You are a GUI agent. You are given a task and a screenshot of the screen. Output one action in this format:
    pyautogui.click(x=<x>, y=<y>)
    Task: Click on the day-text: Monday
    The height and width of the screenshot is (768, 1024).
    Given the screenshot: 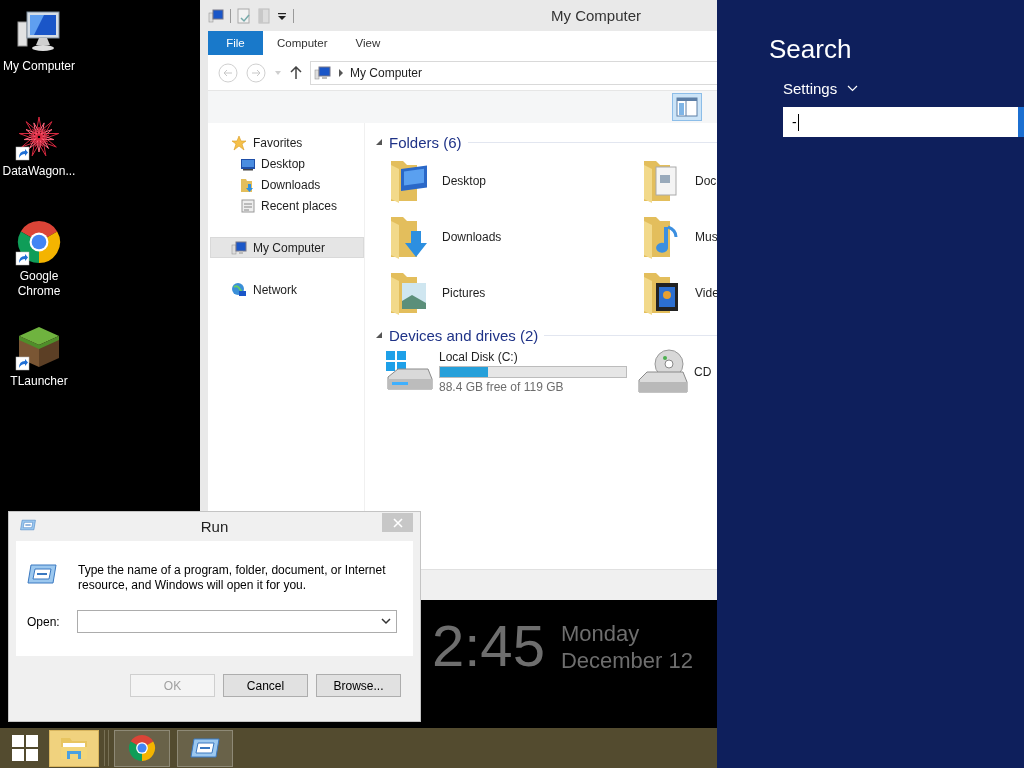 What is the action you would take?
    pyautogui.click(x=600, y=633)
    